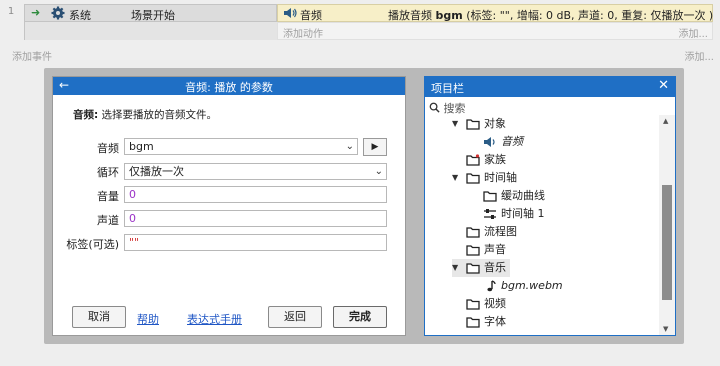 The image size is (720, 366). I want to click on action-text-bold: bgm, so click(449, 15).